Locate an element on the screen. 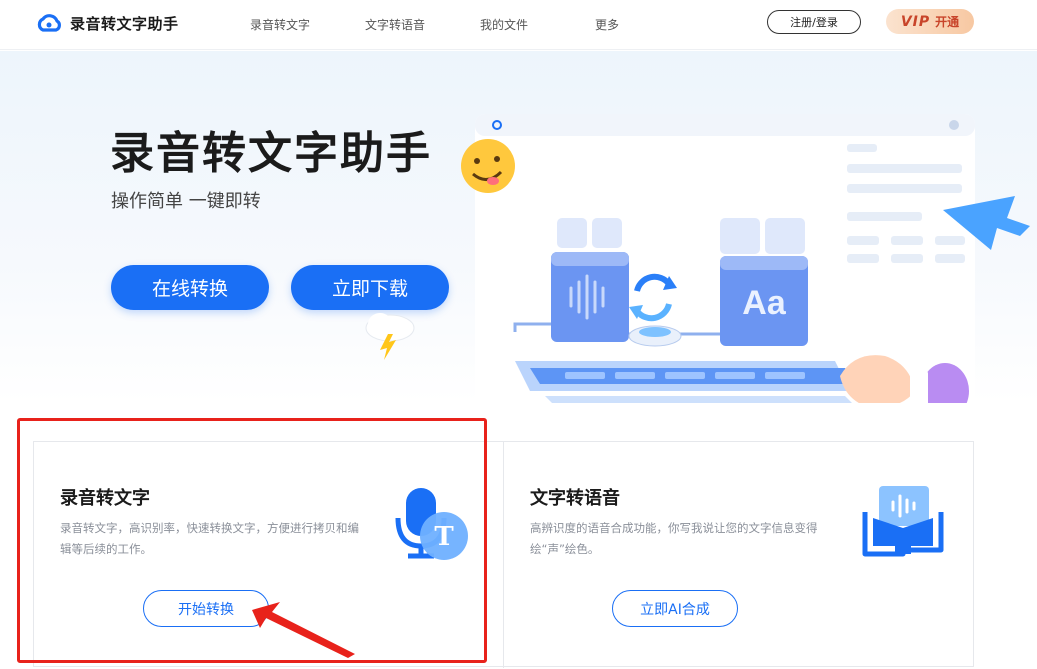 The image size is (1037, 669). logo-text: 录音转文字助手 is located at coordinates (124, 23).